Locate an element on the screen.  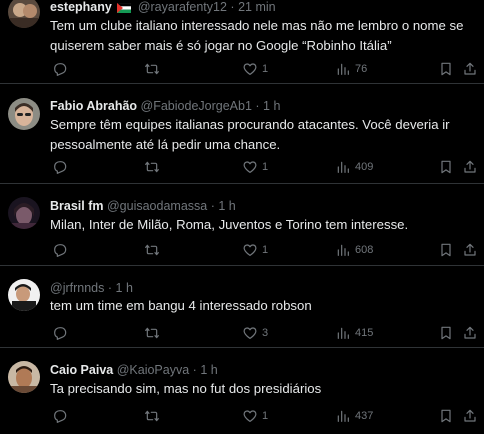
action-bar: 3 415 is located at coordinates (267, 333).